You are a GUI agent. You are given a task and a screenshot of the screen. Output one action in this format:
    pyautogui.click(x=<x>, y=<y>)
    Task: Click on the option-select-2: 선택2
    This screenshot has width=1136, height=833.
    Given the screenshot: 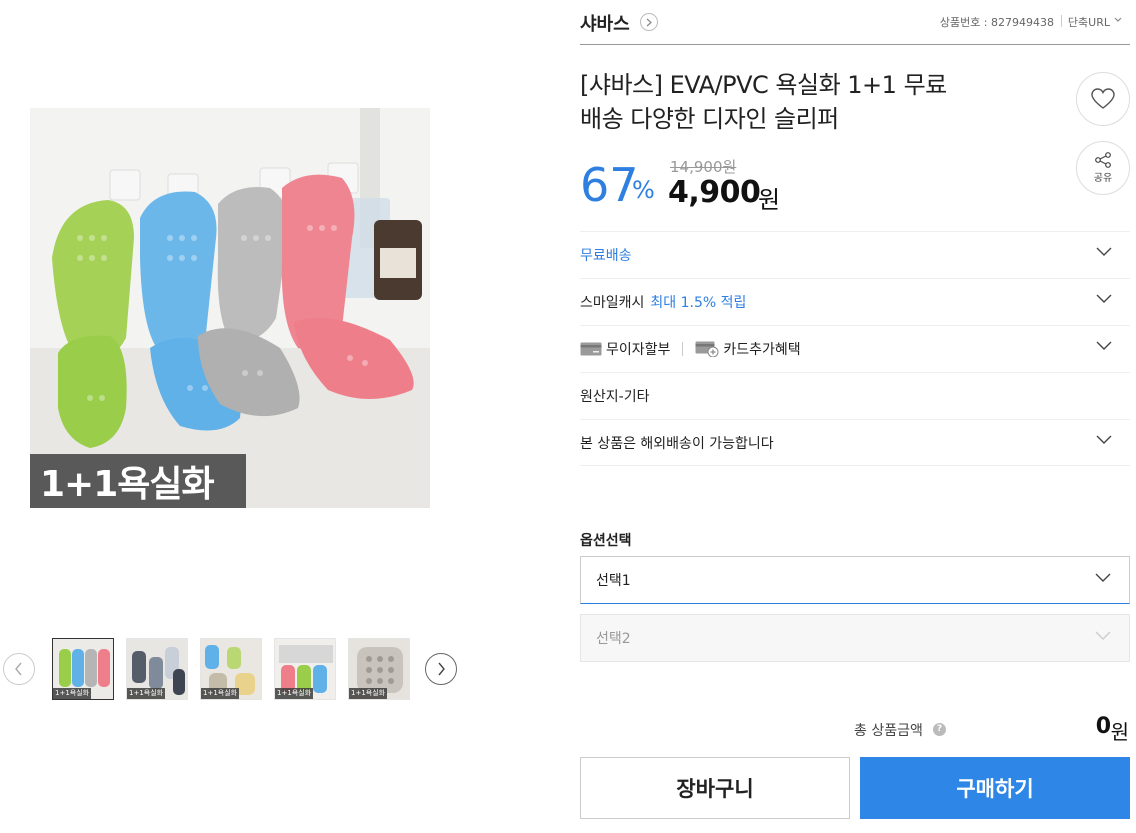 What is the action you would take?
    pyautogui.click(x=855, y=638)
    